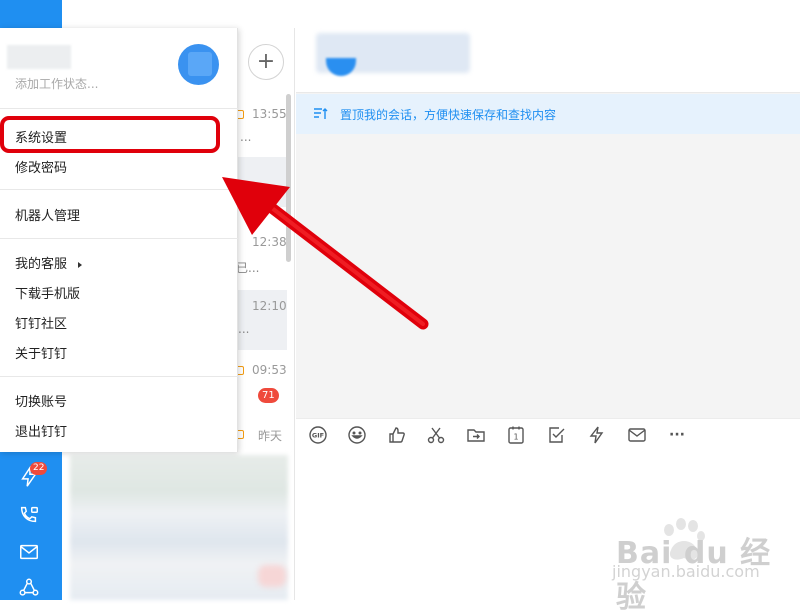 The width and height of the screenshot is (800, 616). I want to click on conversation-time: 12:10, so click(269, 306).